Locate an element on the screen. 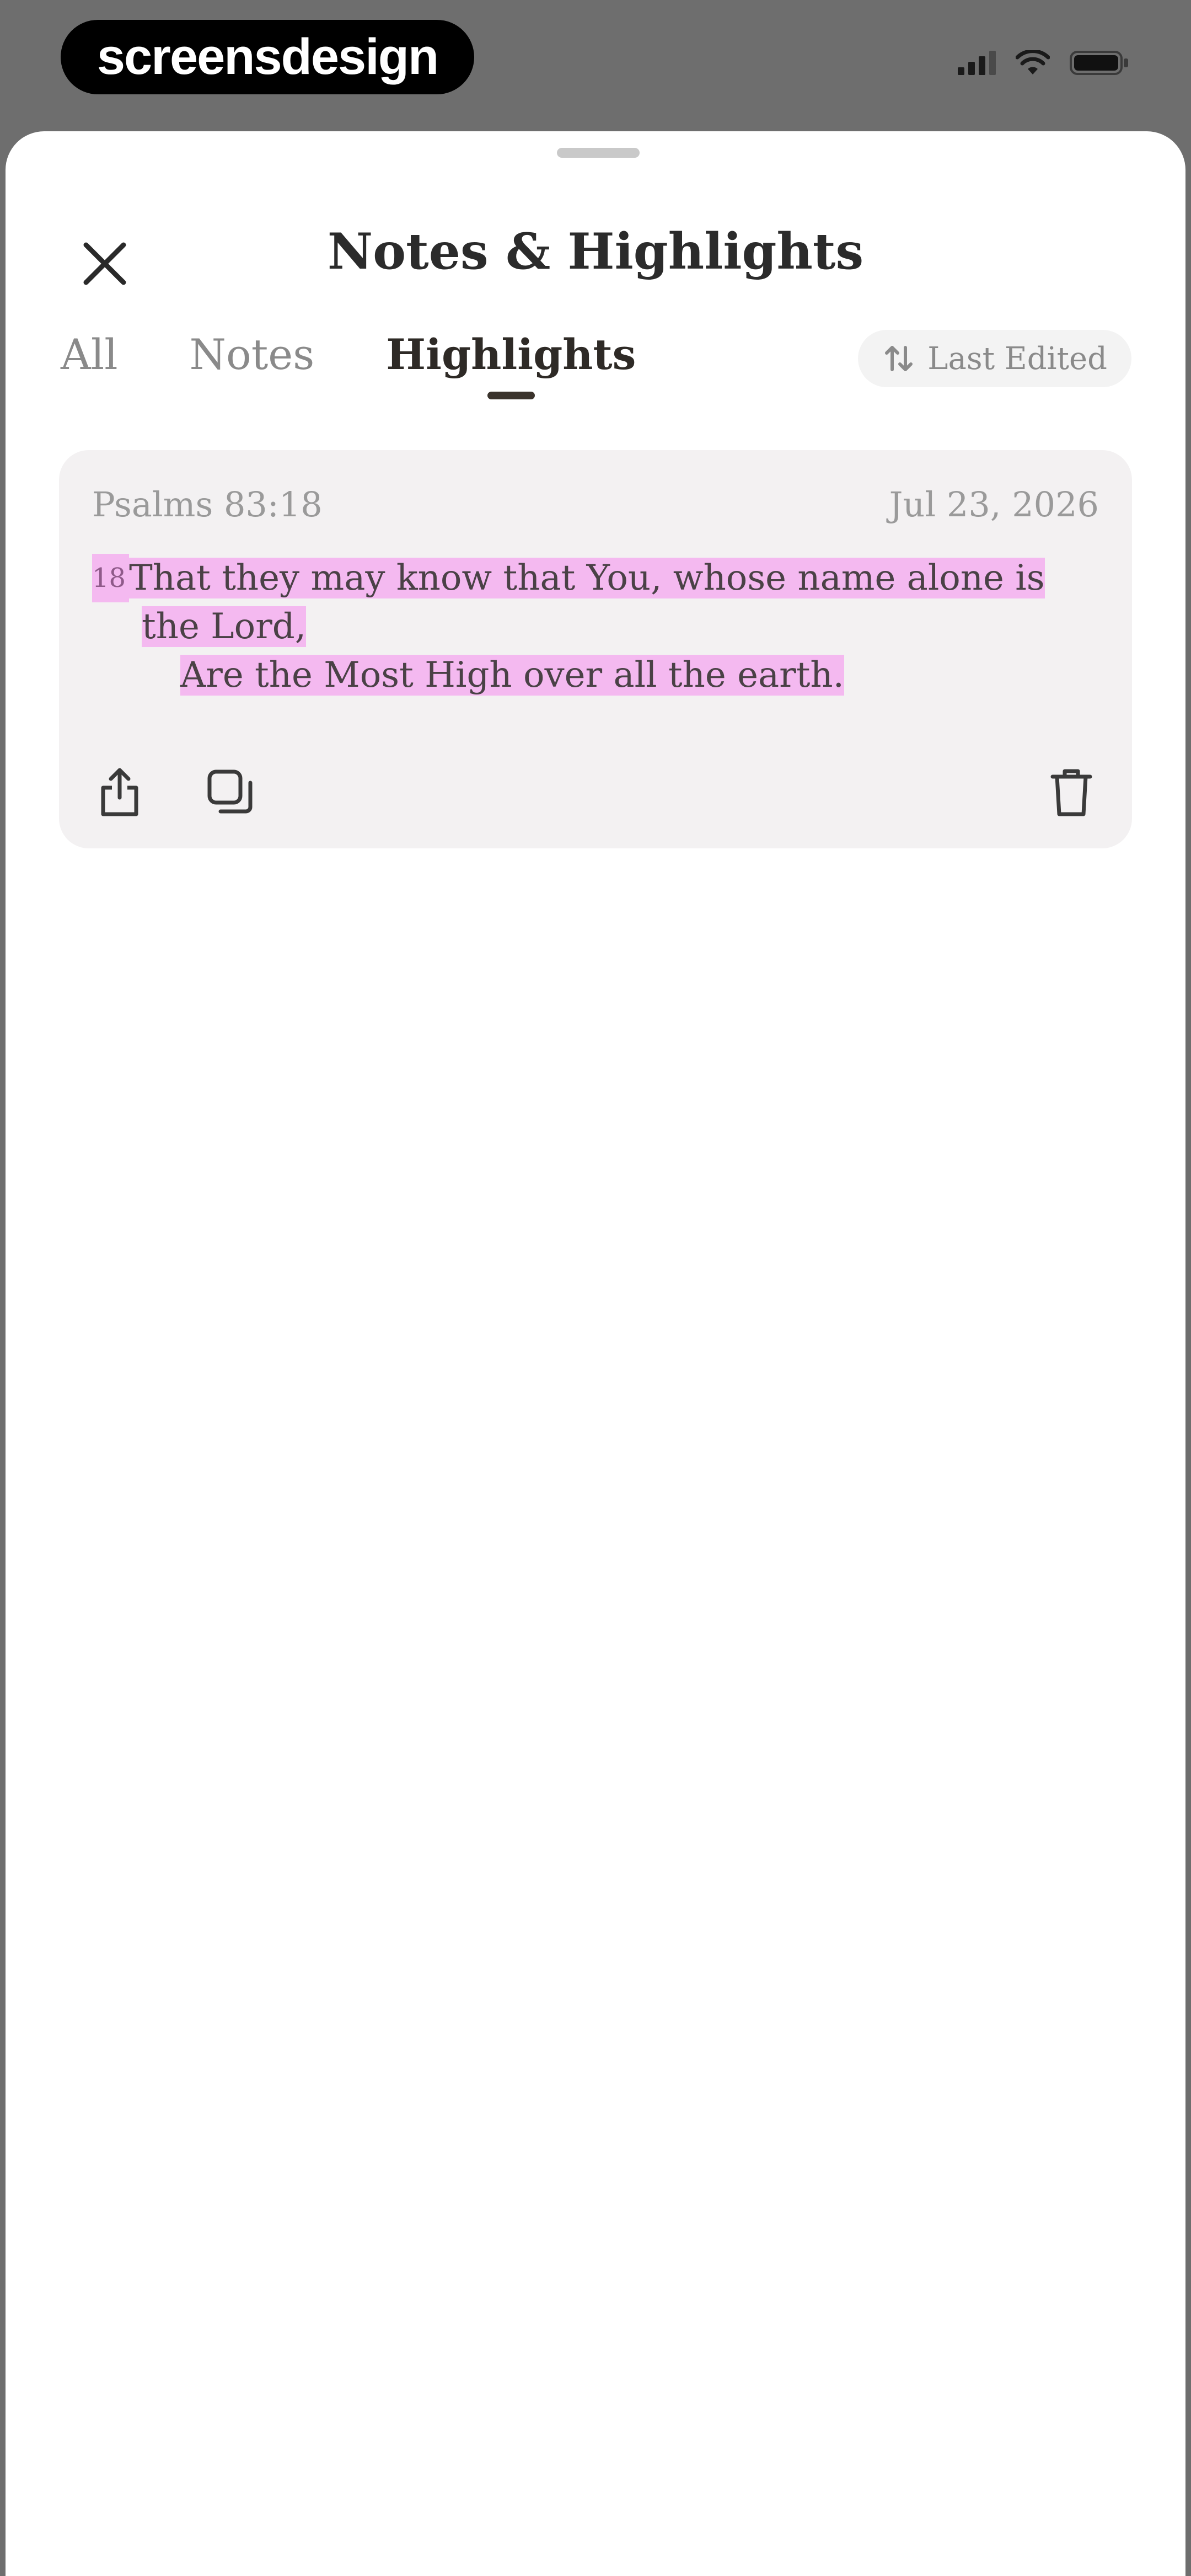 This screenshot has width=1191, height=2576. verse-reference: Psalms 83:18 is located at coordinates (207, 504).